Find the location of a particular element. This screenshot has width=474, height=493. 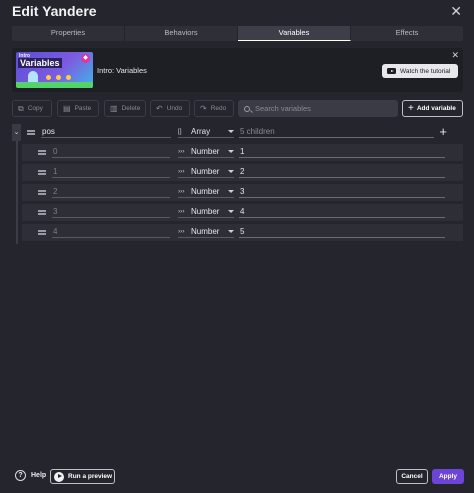

variable-name-field: 2 is located at coordinates (111, 192).